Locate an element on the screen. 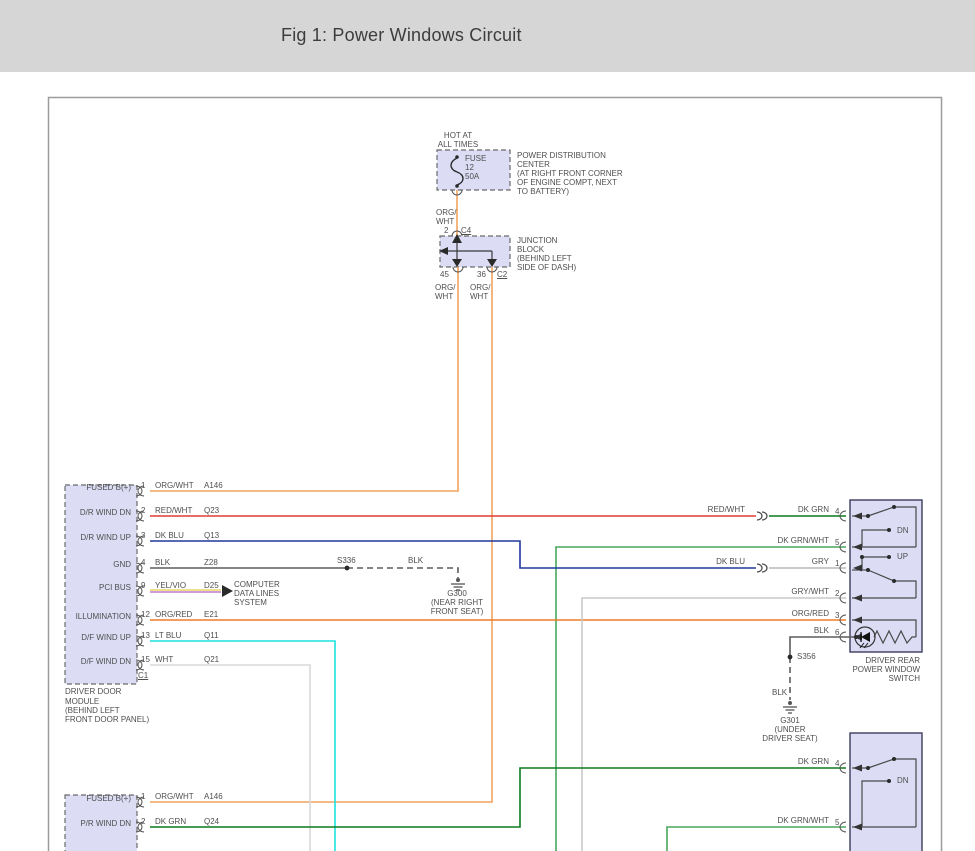 This screenshot has height=851, width=975. ddm-pin4-num: 4 is located at coordinates (143, 562).